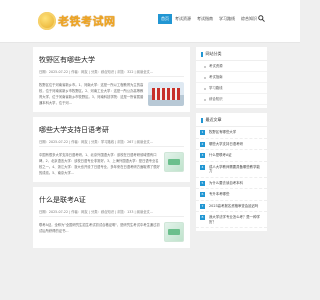  I want to click on category-widget: 网站分类 考试资源 考试指南 学习路线 综合知识, so click(231, 77).